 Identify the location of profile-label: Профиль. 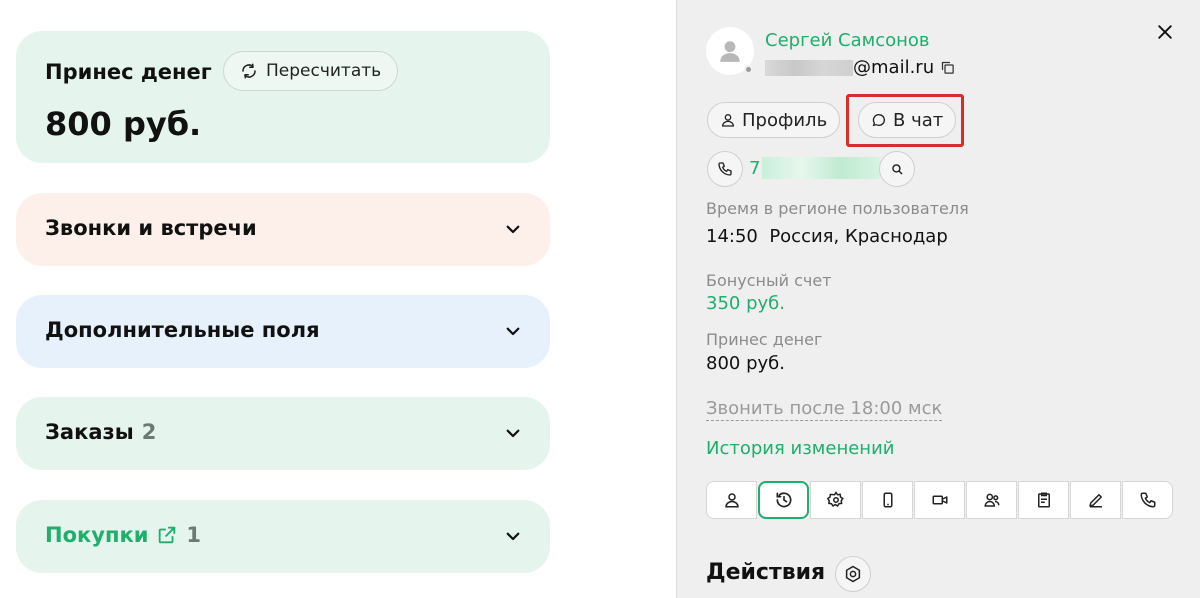
(785, 120).